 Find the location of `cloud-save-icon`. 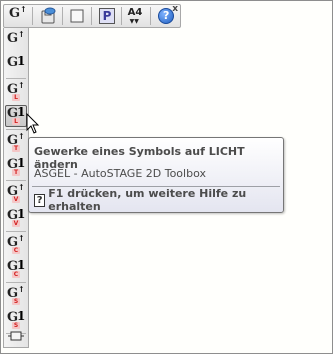

cloud-save-icon is located at coordinates (48, 15).